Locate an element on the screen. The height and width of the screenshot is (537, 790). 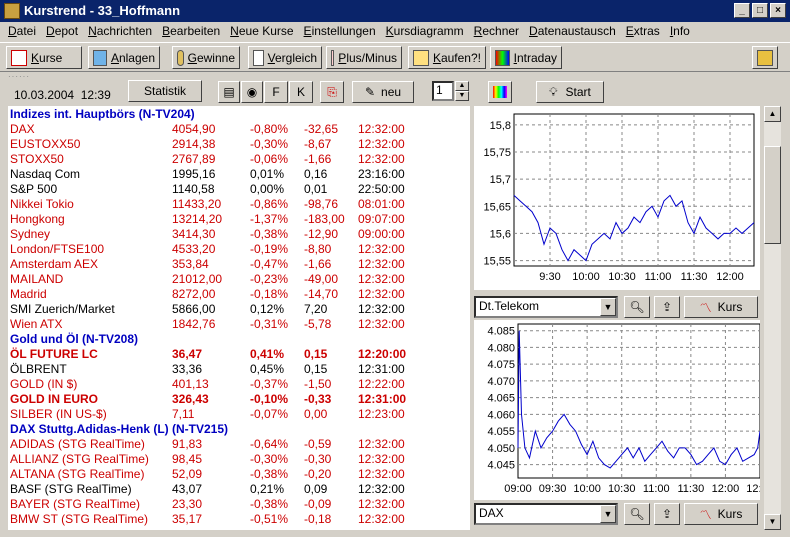
chart2-kurs-button: 〽 Kurs is located at coordinates (721, 514).